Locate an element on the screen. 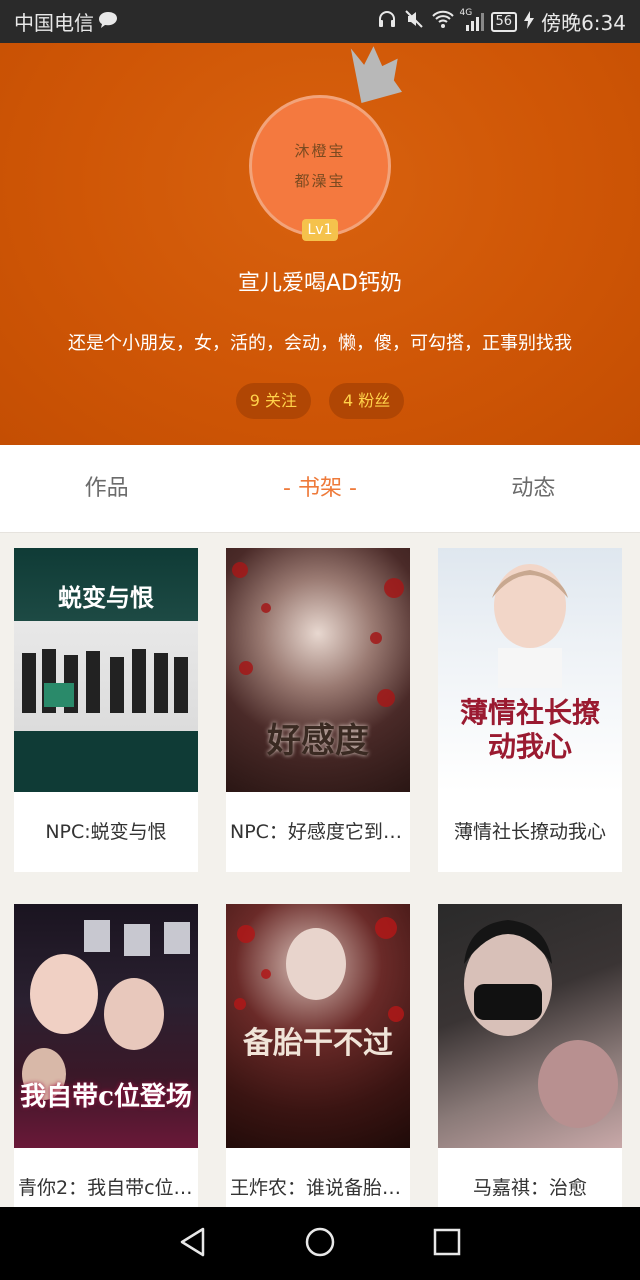 The width and height of the screenshot is (640, 1280). back-icon is located at coordinates (193, 1244).